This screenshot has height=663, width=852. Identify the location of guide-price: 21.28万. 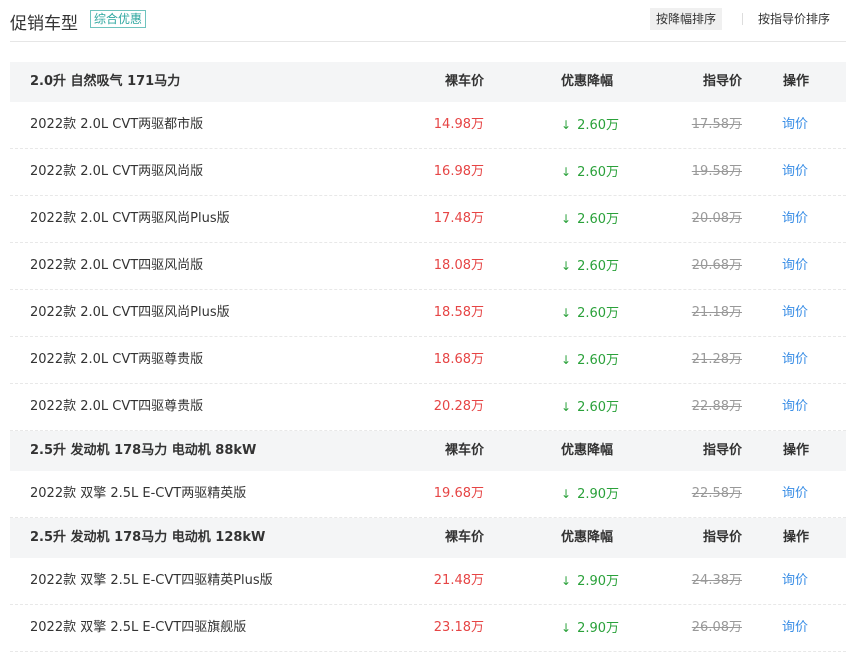
(716, 359).